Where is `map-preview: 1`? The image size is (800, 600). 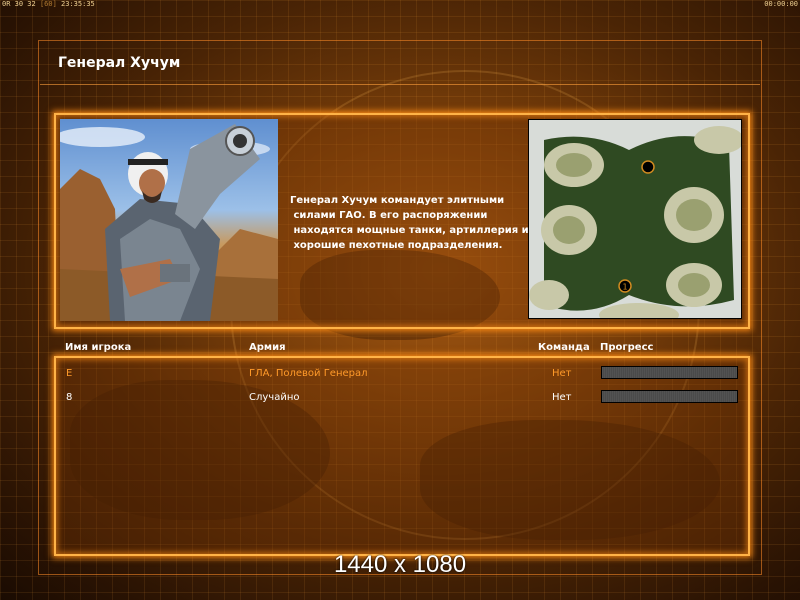
map-preview: 1 is located at coordinates (635, 219).